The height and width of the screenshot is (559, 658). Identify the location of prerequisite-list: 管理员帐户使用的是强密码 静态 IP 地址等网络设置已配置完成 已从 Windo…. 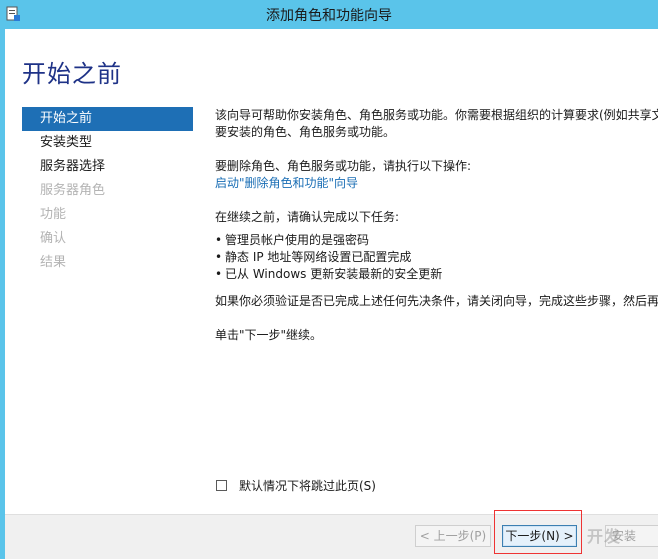
(436, 257).